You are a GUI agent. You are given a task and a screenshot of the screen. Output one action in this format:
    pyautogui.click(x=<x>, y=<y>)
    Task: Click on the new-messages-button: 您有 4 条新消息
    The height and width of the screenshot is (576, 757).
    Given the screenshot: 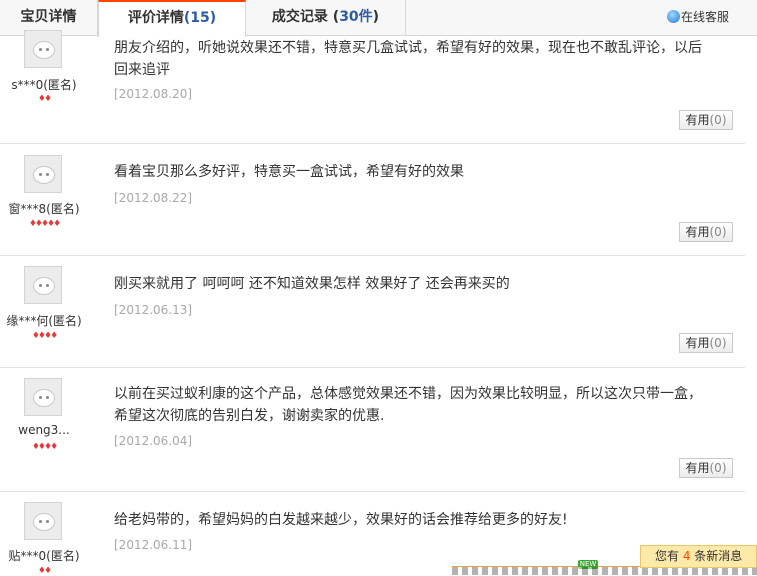 What is the action you would take?
    pyautogui.click(x=698, y=556)
    